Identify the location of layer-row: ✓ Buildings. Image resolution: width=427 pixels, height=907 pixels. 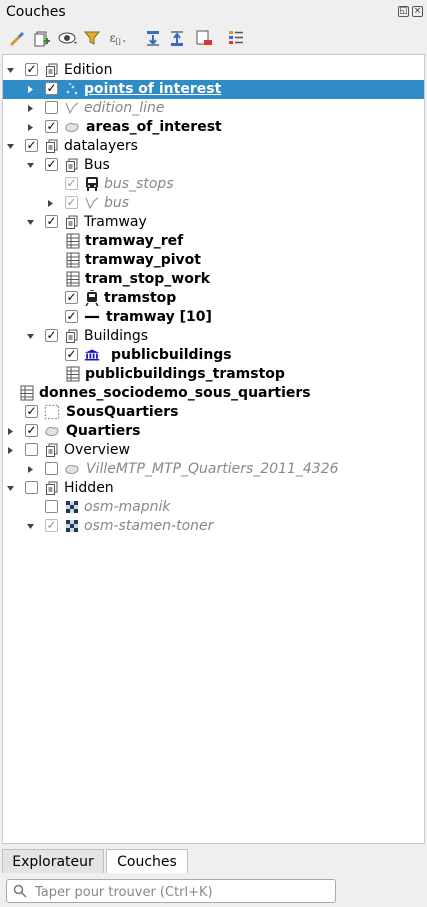
(213, 336).